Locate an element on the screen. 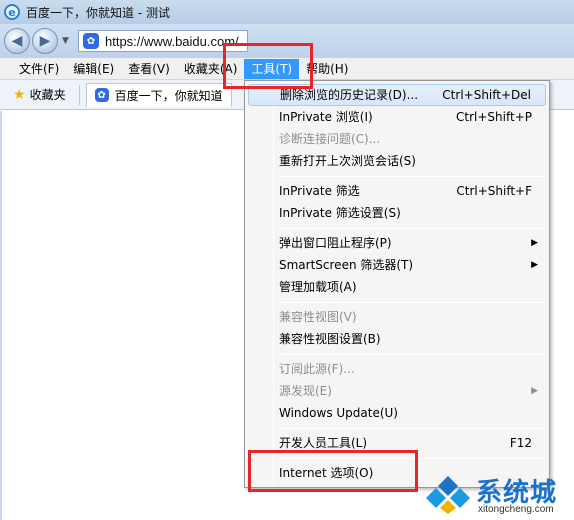 This screenshot has height=520, width=574. menu-item-label: 源发现(E) is located at coordinates (305, 391).